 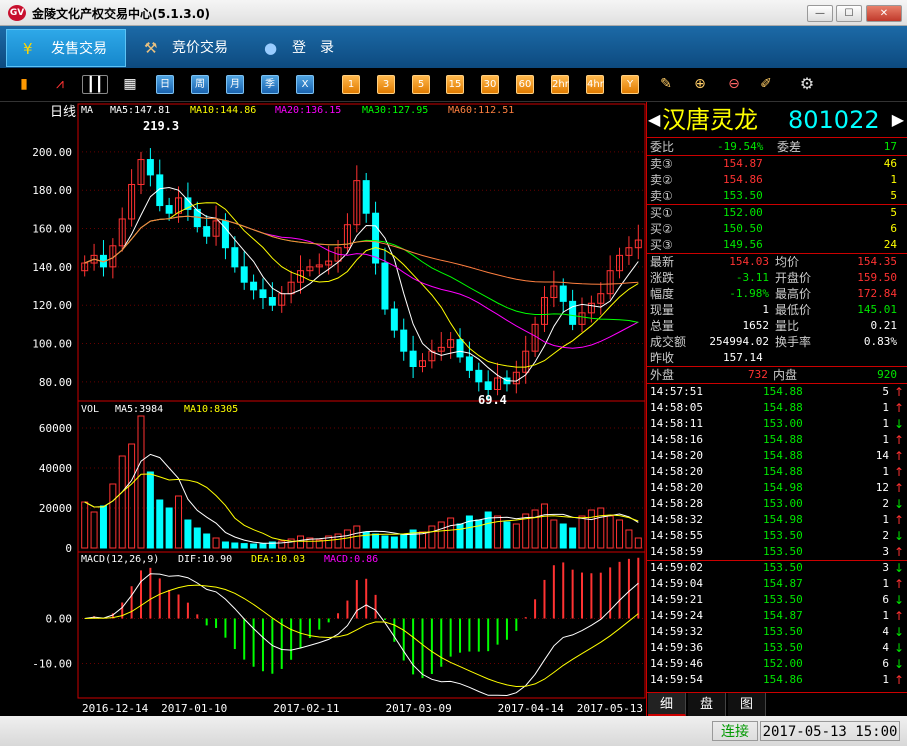 I want to click on outer-label: 外盘, so click(x=662, y=375).